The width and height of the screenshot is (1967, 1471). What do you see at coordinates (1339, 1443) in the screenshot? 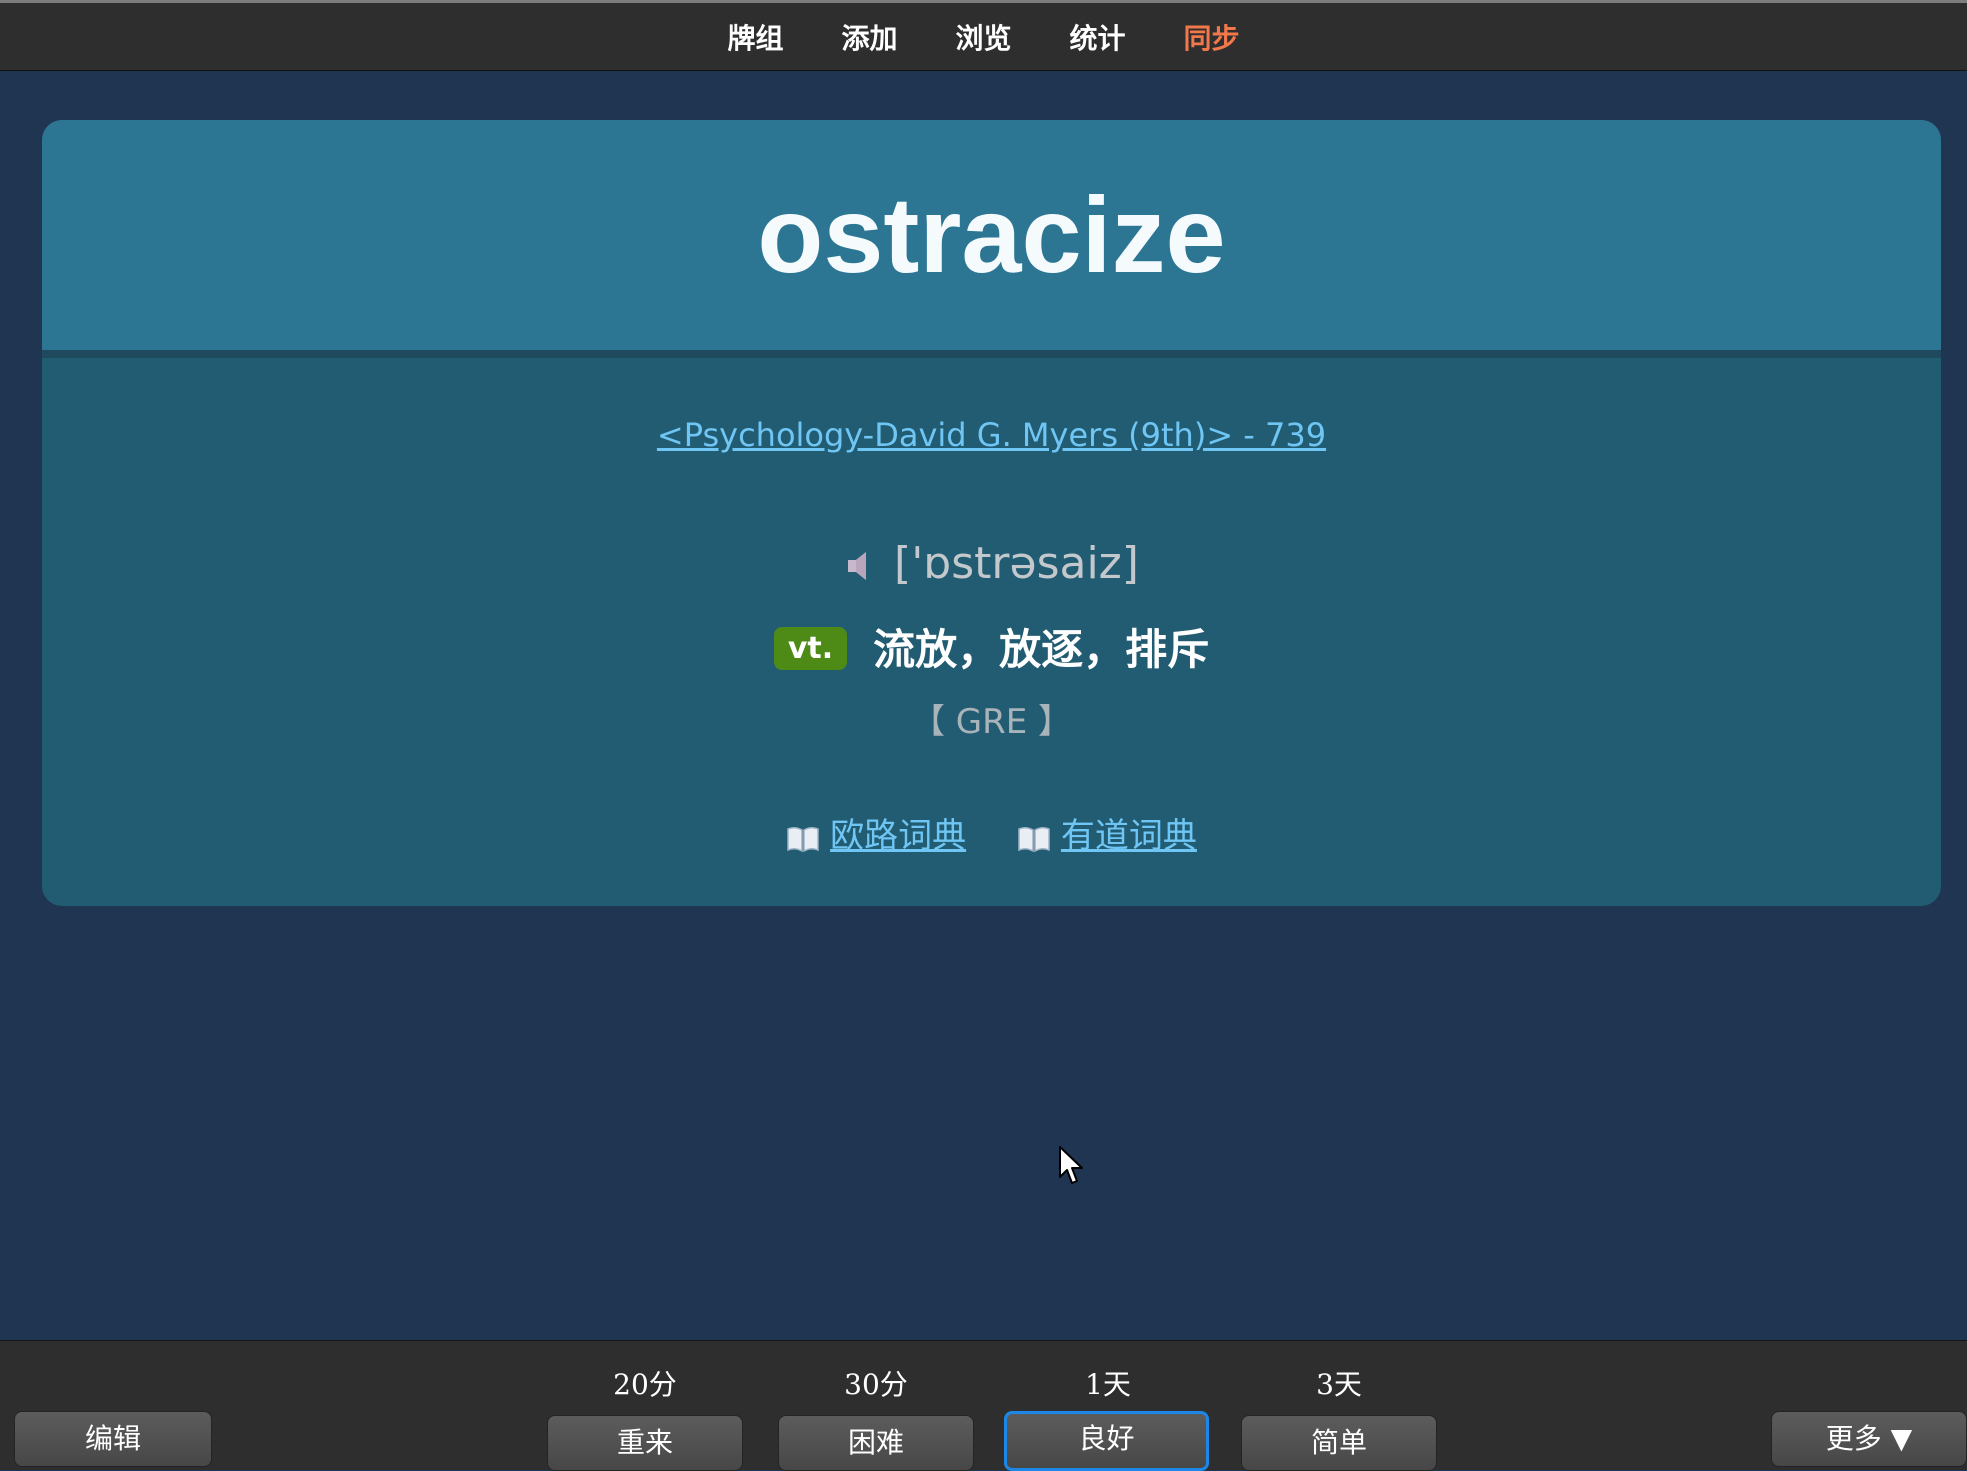
I see `easy-button: 简单` at bounding box center [1339, 1443].